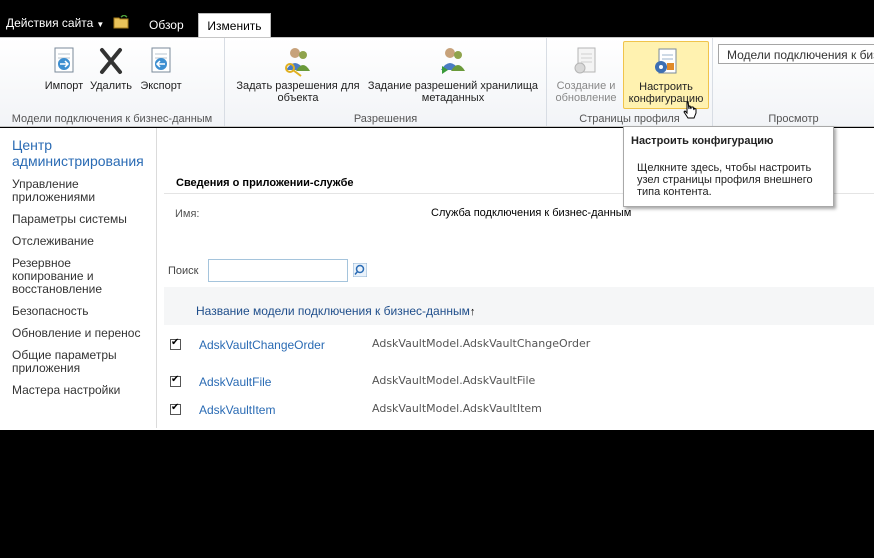 This screenshot has width=874, height=558. Describe the element at coordinates (690, 110) in the screenshot. I see `mouse-pointer-icon` at that location.